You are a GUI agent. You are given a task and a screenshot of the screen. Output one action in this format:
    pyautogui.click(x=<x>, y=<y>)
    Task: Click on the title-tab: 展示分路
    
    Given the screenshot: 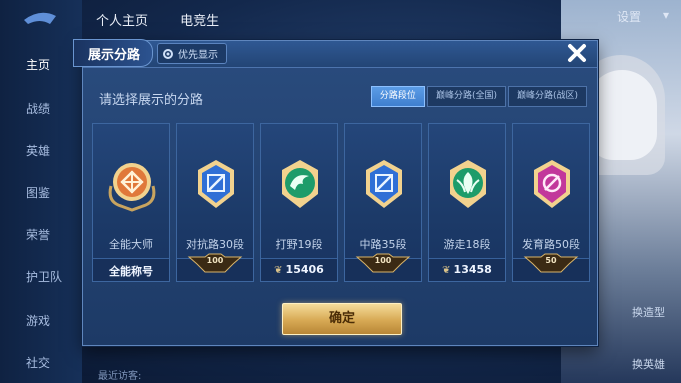 What is the action you would take?
    pyautogui.click(x=113, y=53)
    